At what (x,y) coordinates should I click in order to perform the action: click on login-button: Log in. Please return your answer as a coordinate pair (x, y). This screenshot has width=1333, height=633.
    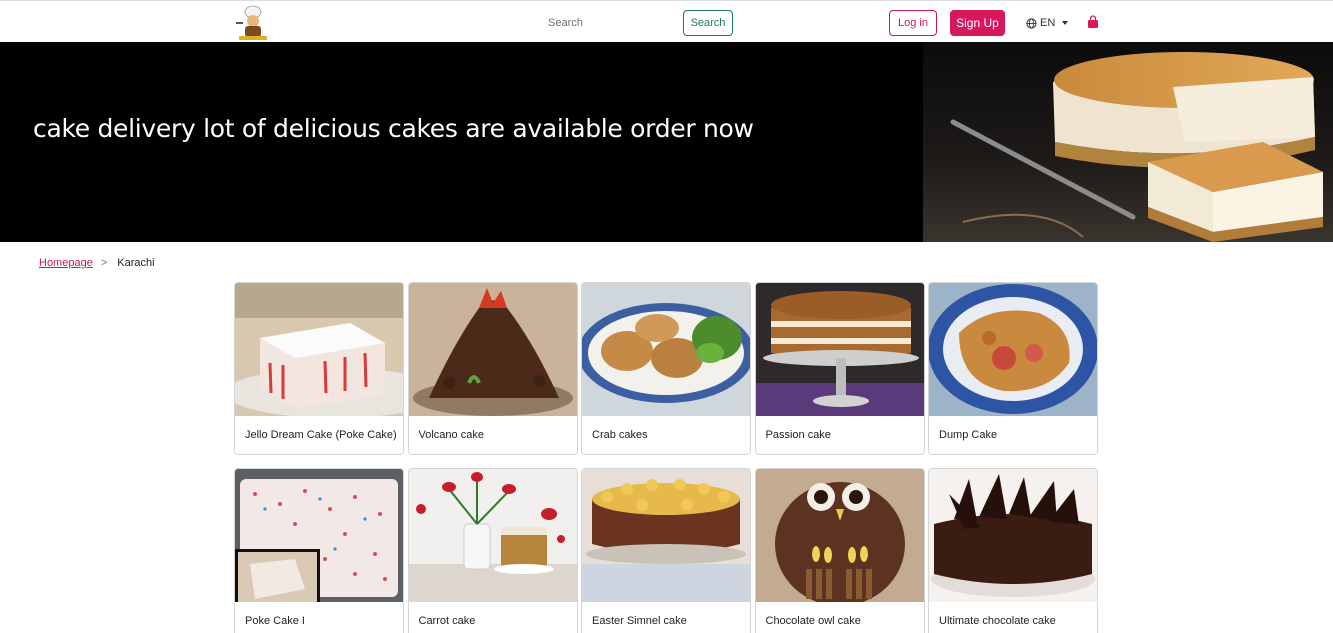
    Looking at the image, I should click on (913, 23).